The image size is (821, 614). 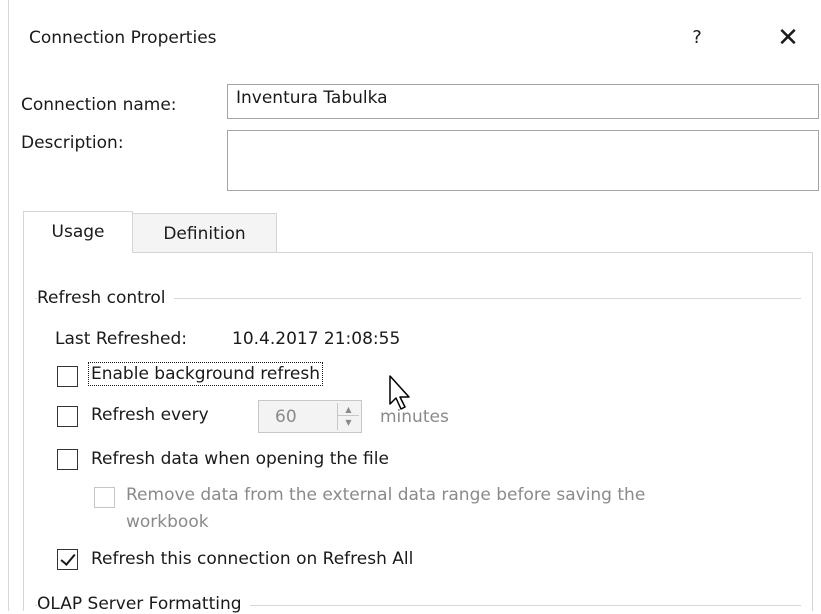 I want to click on refresh-on-refresh-all-label: Refresh this connection on Refresh All, so click(x=252, y=559).